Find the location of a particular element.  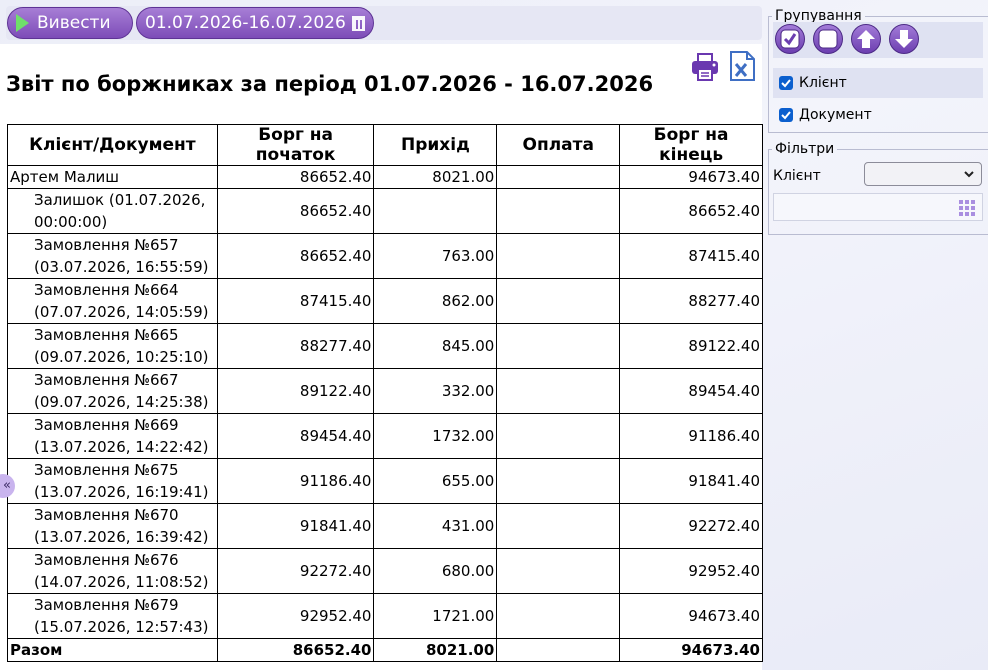

document-title: Замовлення №679 is located at coordinates (106, 605).